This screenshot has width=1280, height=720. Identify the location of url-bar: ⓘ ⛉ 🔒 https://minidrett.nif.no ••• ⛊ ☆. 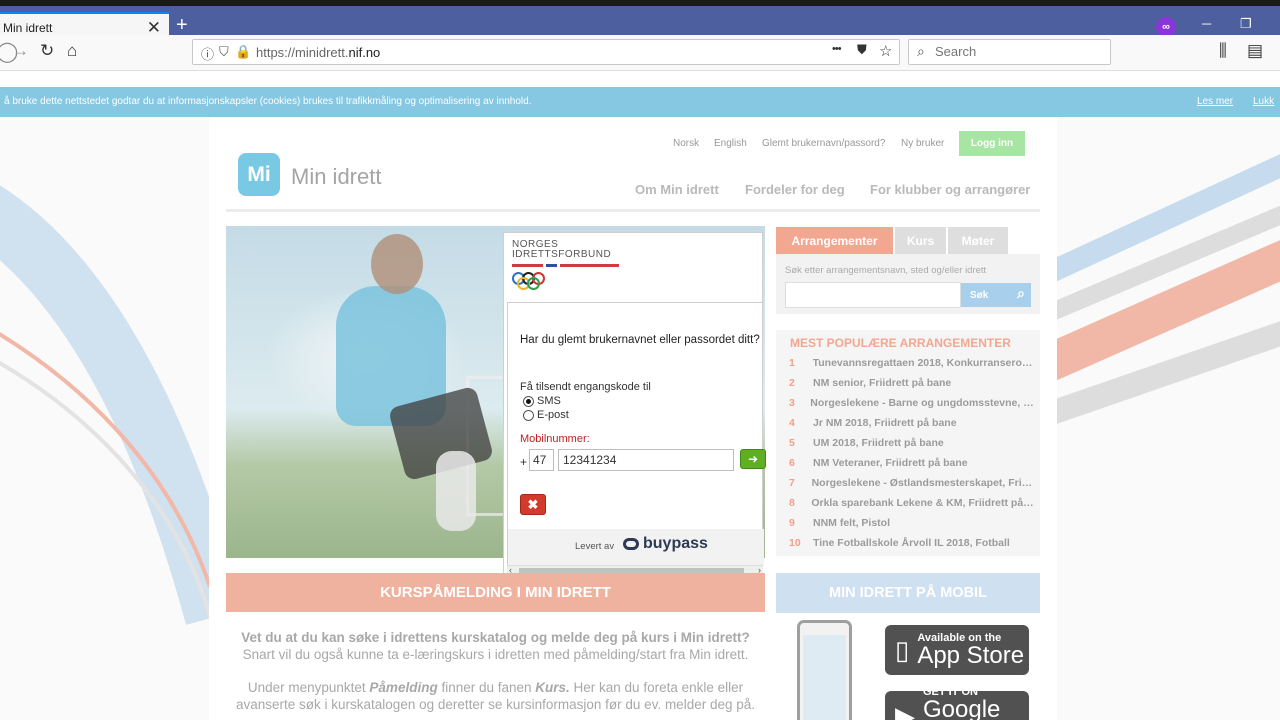
(546, 52).